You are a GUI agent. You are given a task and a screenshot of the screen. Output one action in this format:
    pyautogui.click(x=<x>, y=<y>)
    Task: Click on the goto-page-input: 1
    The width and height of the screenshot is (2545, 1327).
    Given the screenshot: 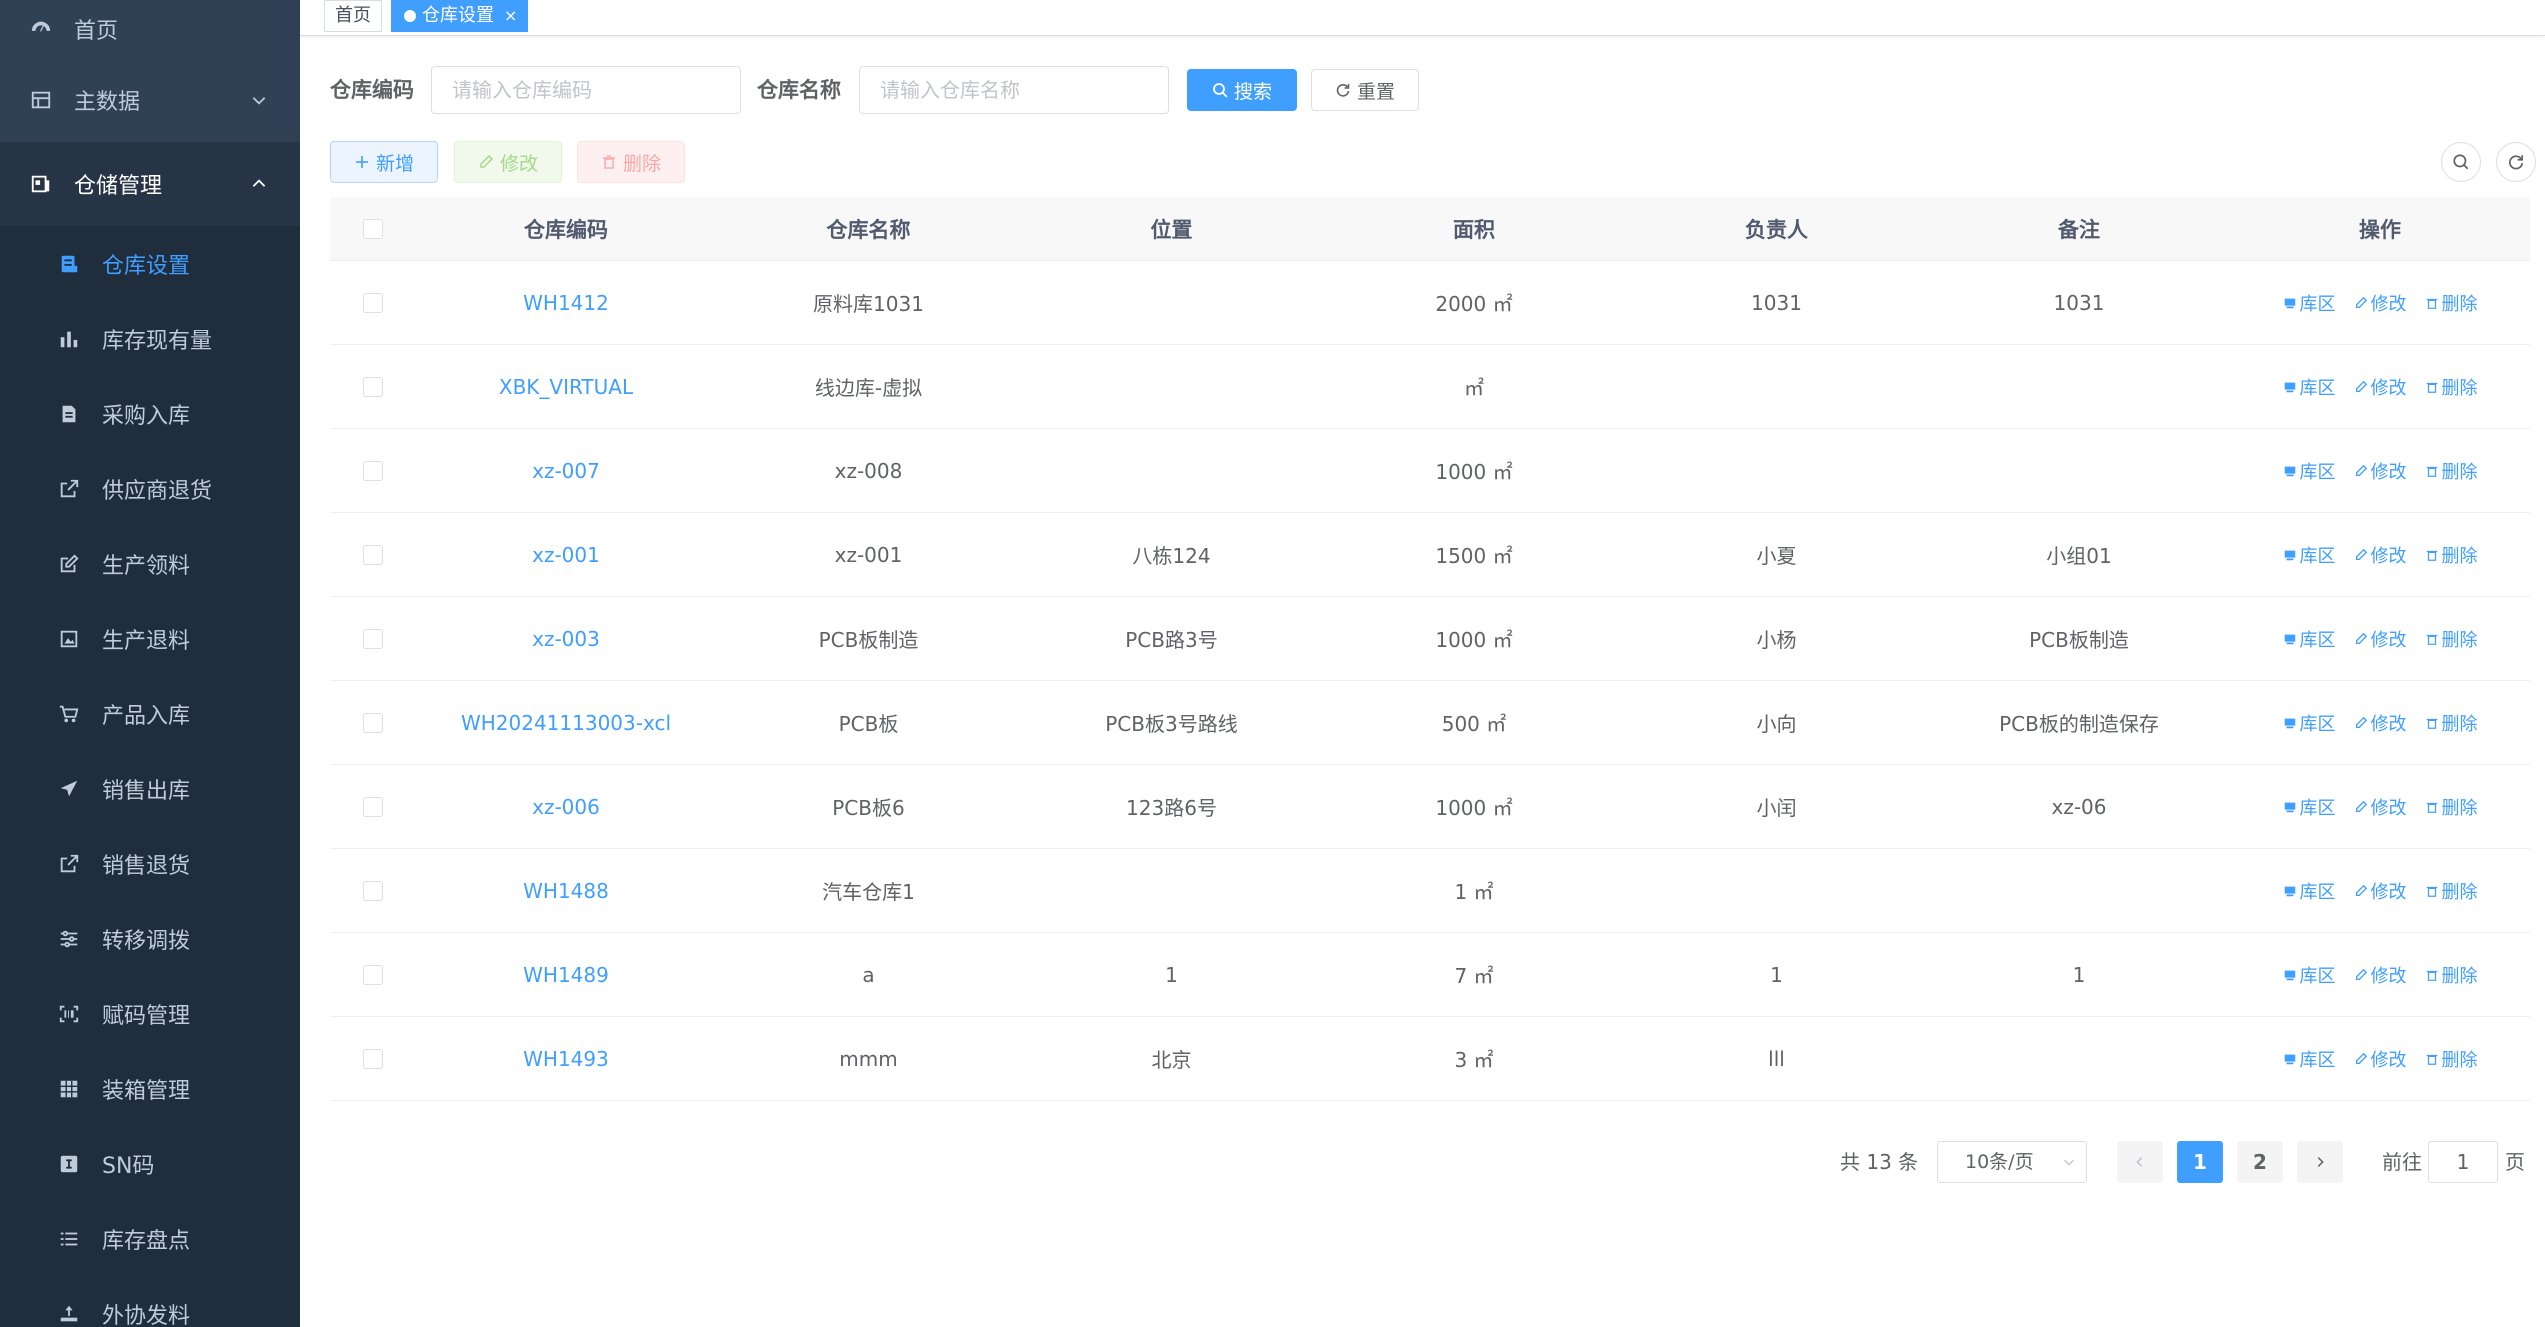 What is the action you would take?
    pyautogui.click(x=2463, y=1162)
    